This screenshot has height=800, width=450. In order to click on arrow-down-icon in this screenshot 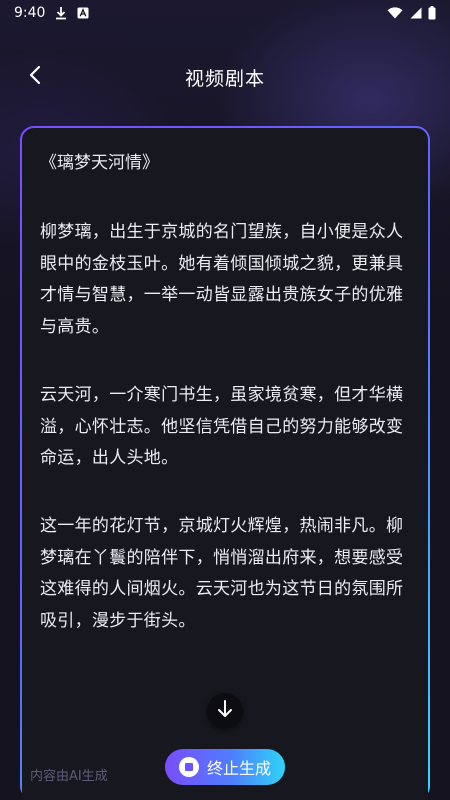, I will do `click(225, 711)`.